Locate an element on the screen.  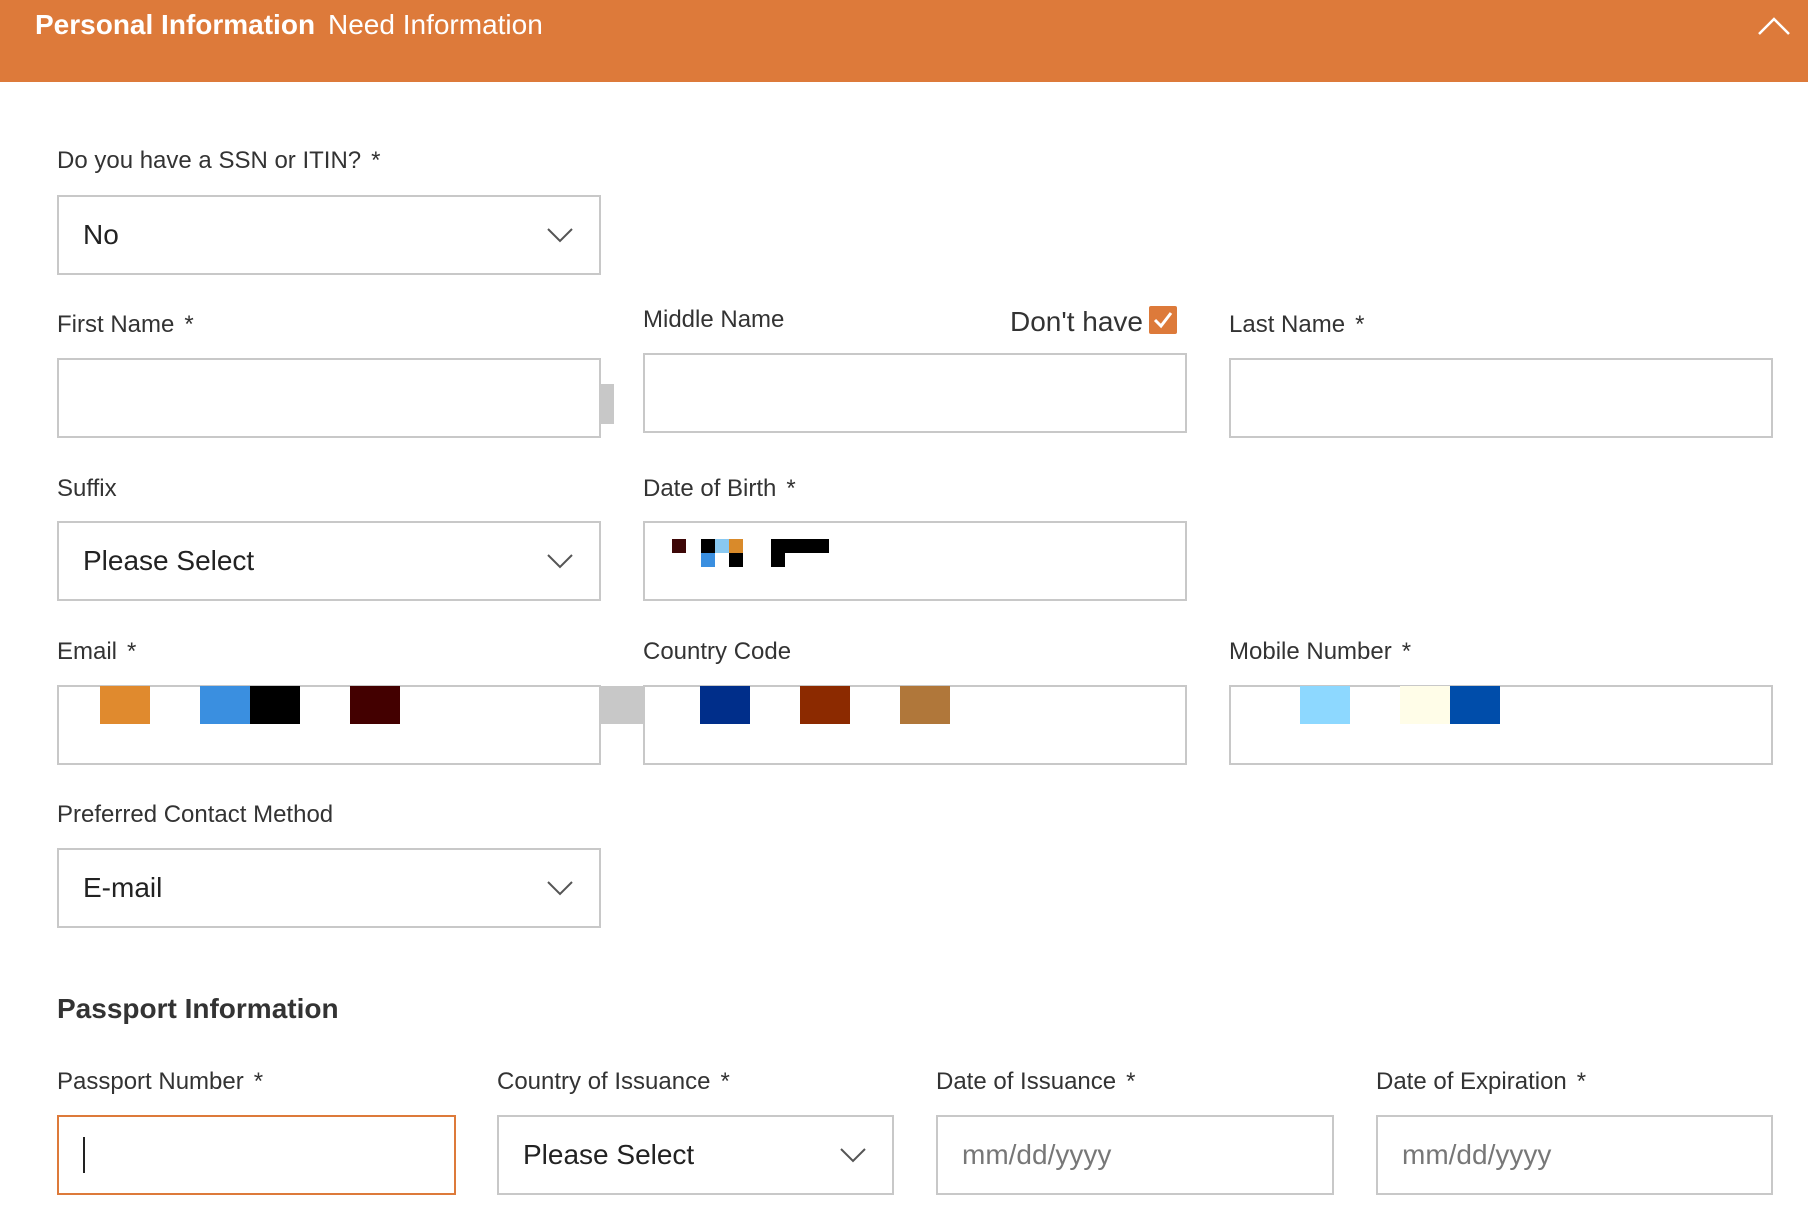
ssn-select: No is located at coordinates (329, 235).